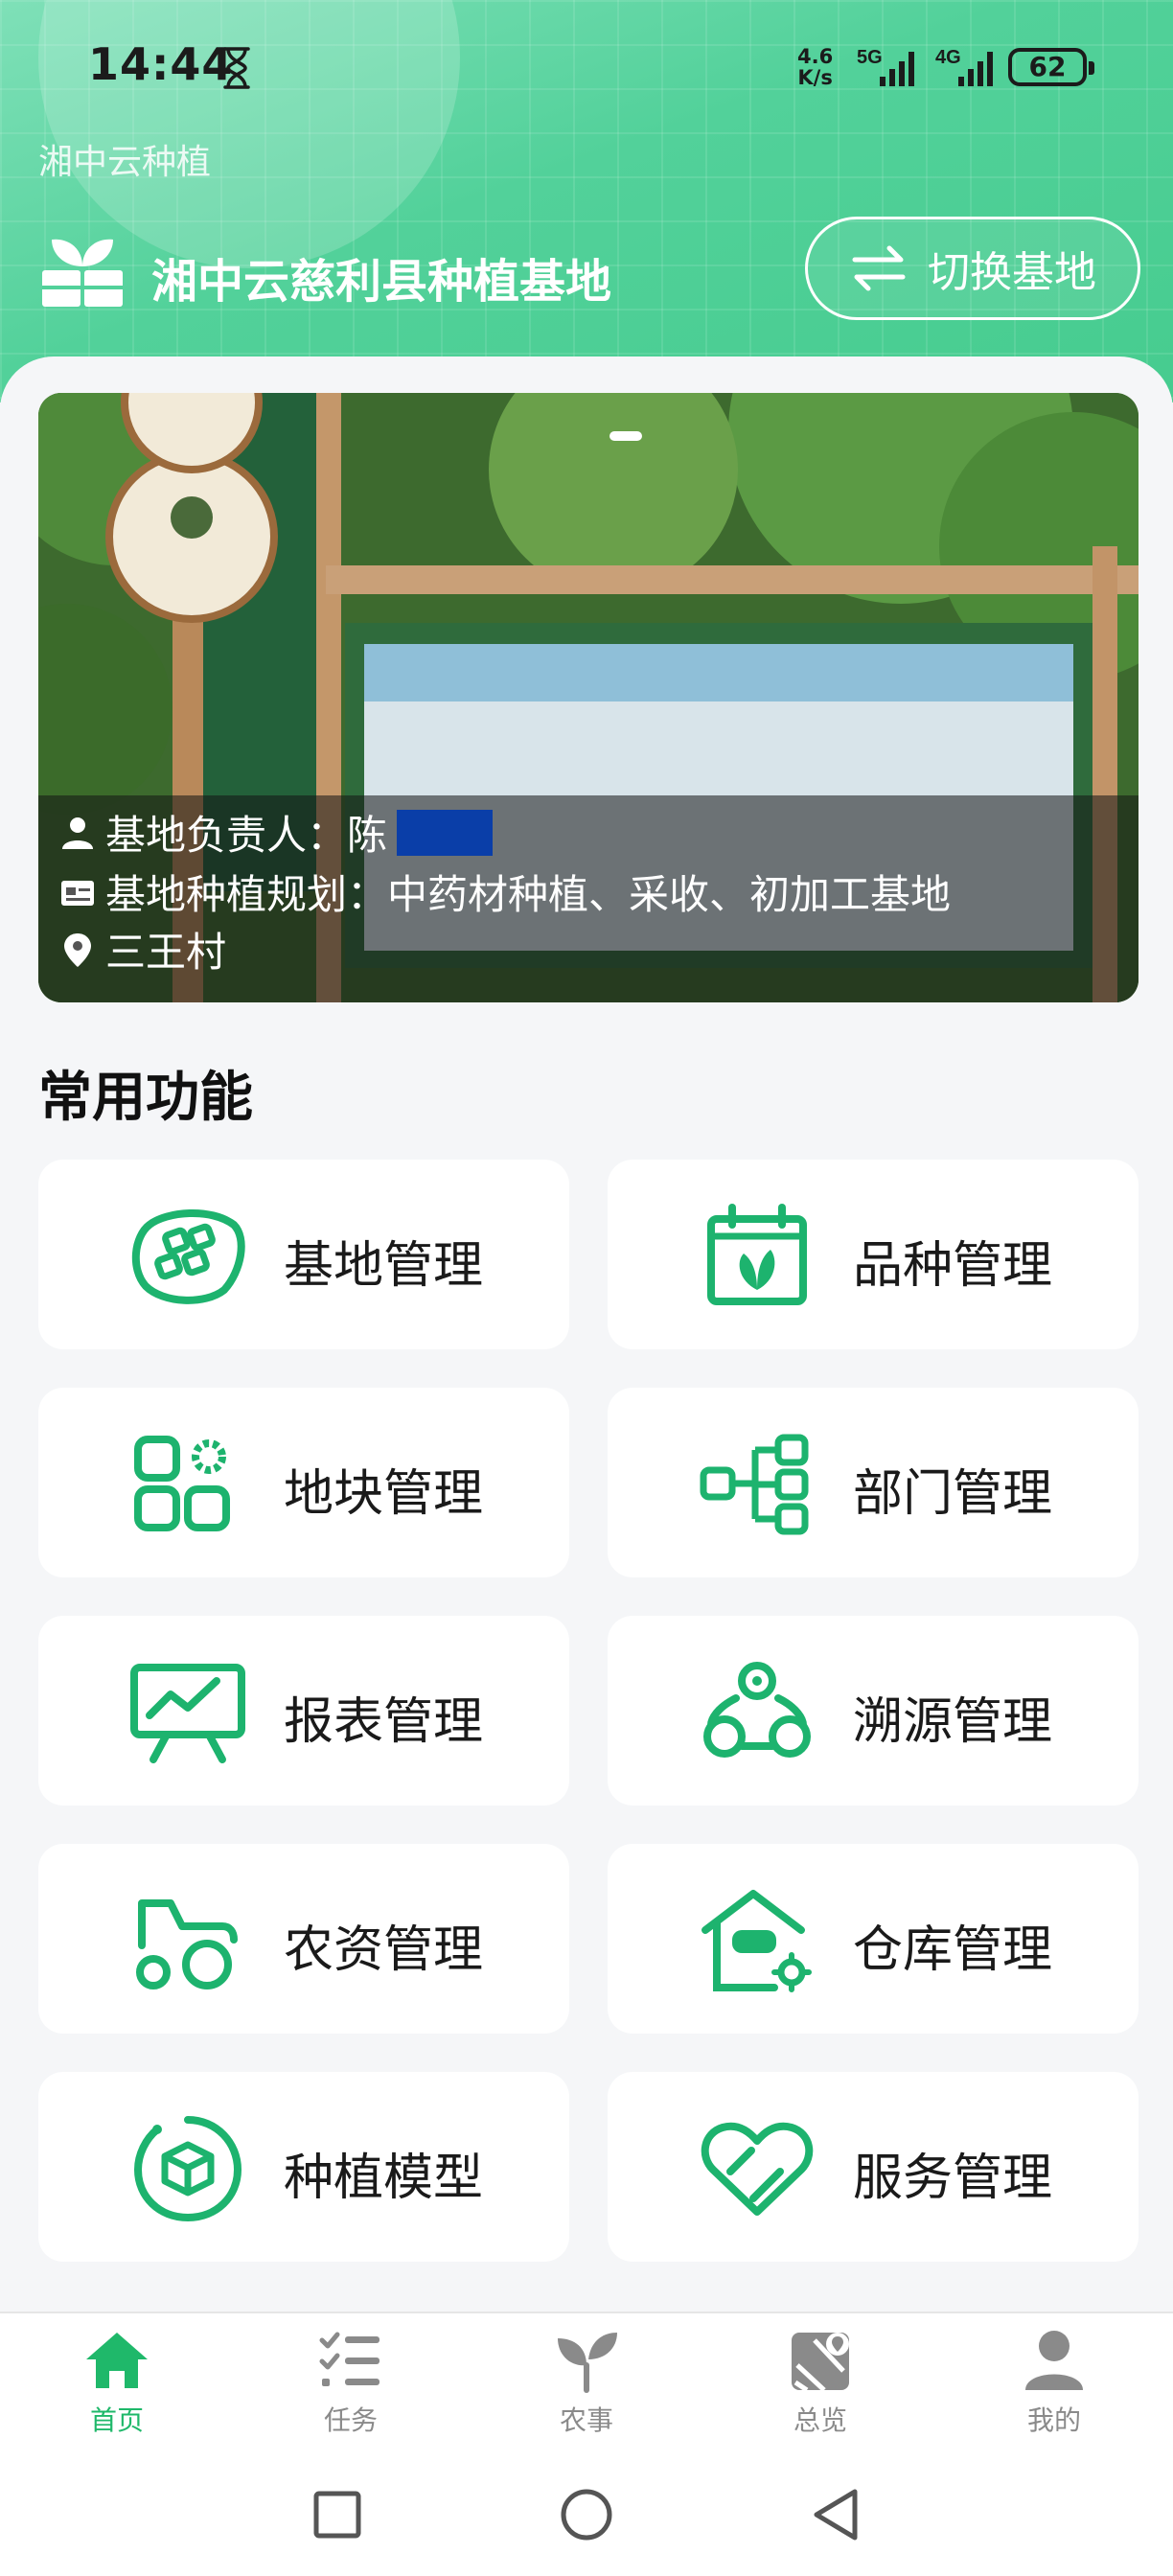 The height and width of the screenshot is (2576, 1173). Describe the element at coordinates (381, 282) in the screenshot. I see `base-name: 湘中云慈利县种植基地` at that location.